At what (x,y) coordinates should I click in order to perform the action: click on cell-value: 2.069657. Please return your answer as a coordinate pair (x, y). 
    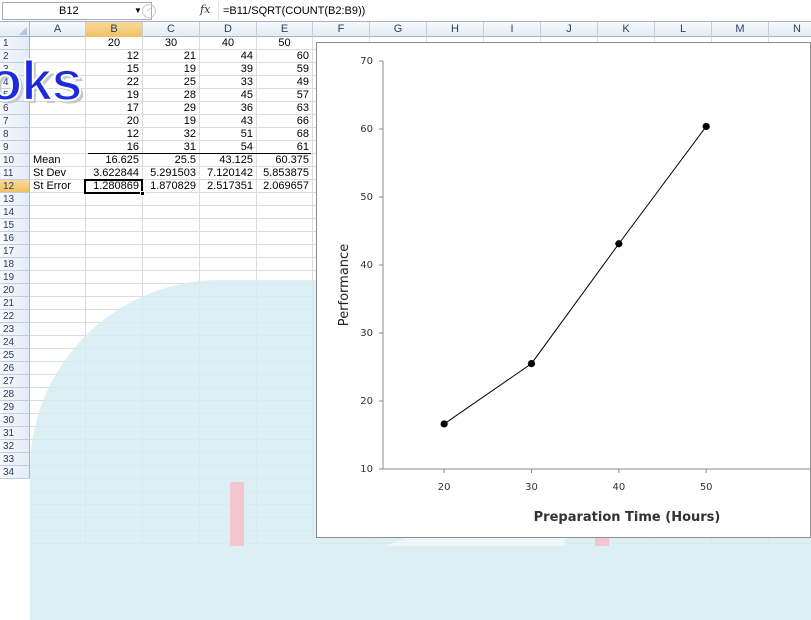
    Looking at the image, I should click on (284, 186).